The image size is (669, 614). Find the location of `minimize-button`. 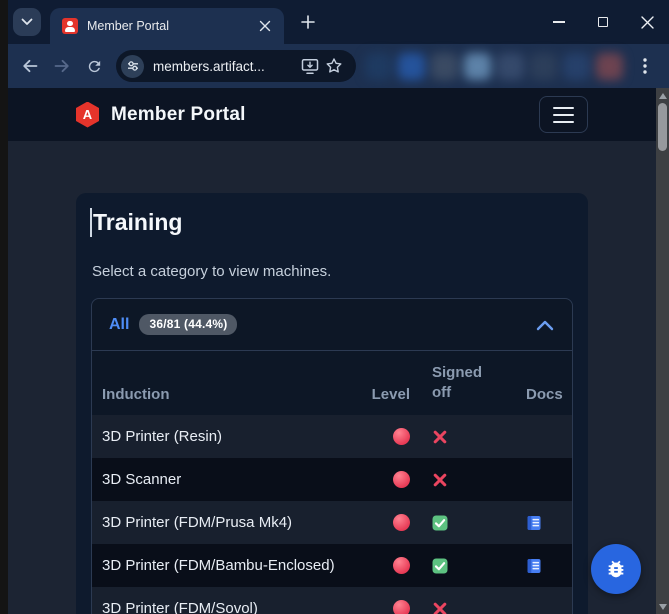

minimize-button is located at coordinates (559, 22).